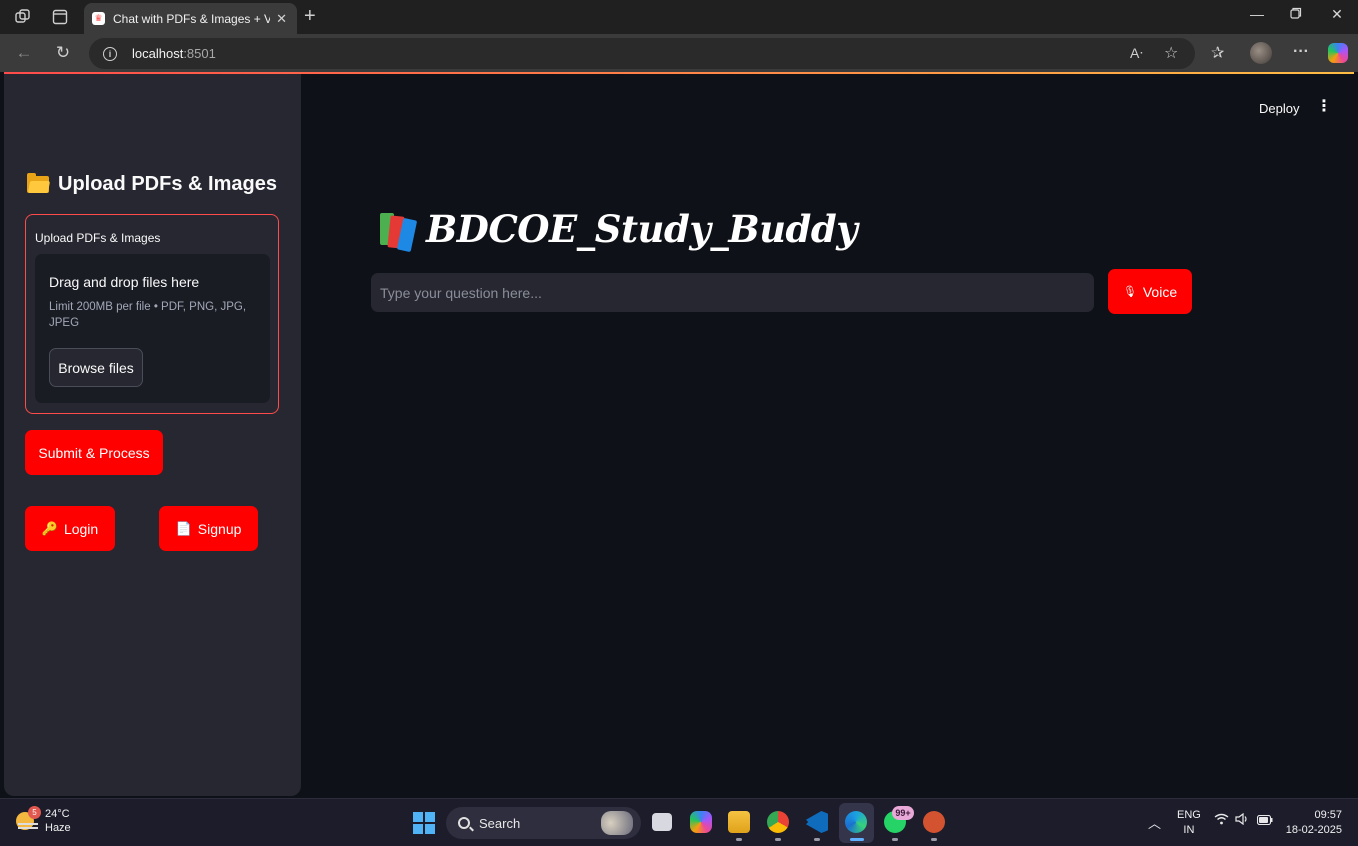 The image size is (1358, 846). Describe the element at coordinates (856, 822) in the screenshot. I see `edge-icon` at that location.